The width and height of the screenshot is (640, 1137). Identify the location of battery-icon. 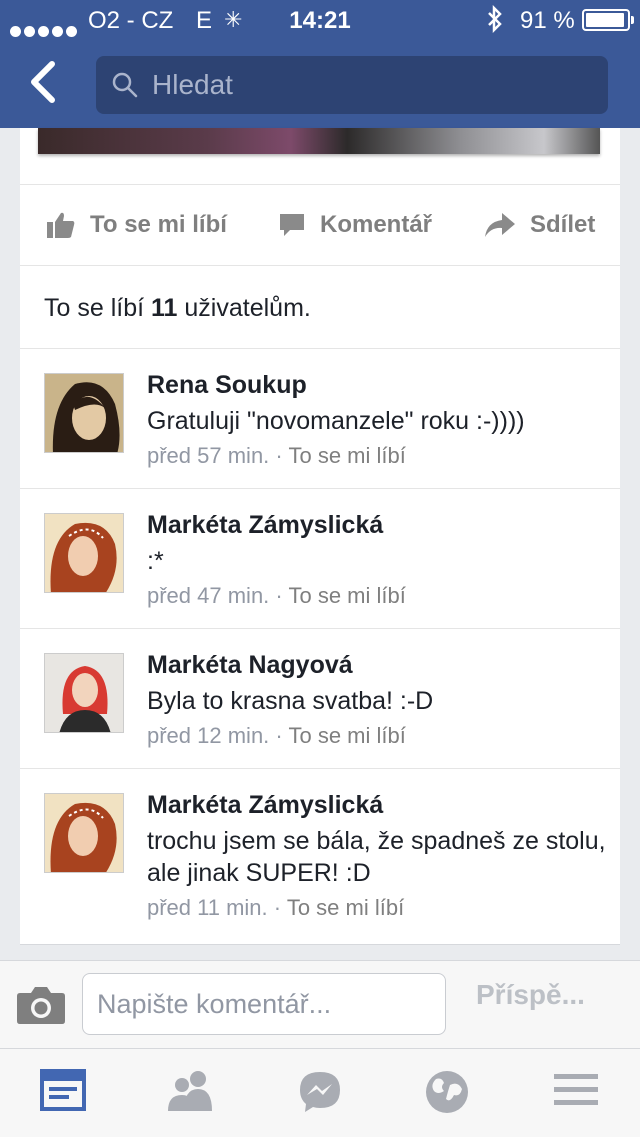
(608, 20).